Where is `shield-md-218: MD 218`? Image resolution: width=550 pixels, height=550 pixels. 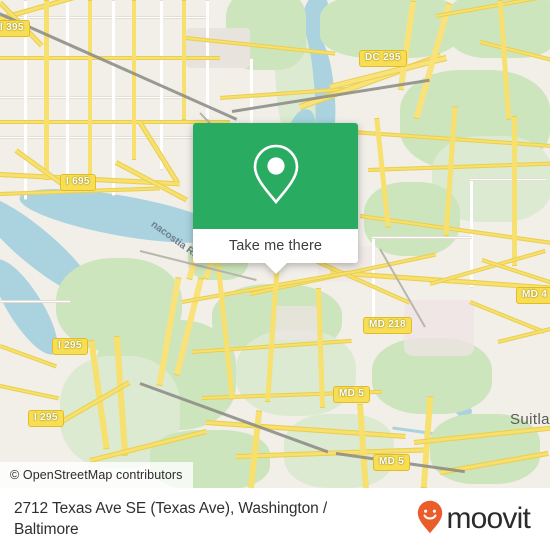 shield-md-218: MD 218 is located at coordinates (387, 325).